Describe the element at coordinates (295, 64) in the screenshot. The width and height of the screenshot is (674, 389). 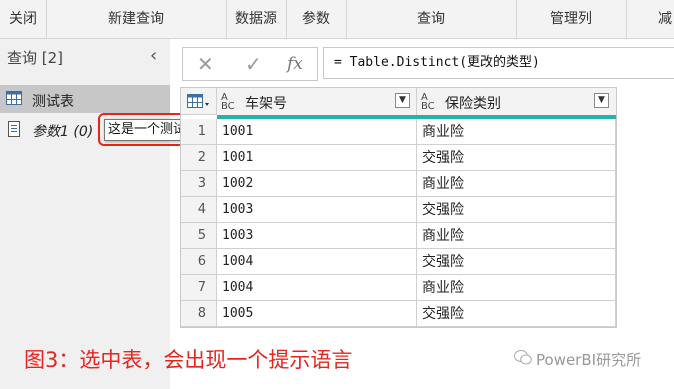
I see `fx-icon: fx` at that location.